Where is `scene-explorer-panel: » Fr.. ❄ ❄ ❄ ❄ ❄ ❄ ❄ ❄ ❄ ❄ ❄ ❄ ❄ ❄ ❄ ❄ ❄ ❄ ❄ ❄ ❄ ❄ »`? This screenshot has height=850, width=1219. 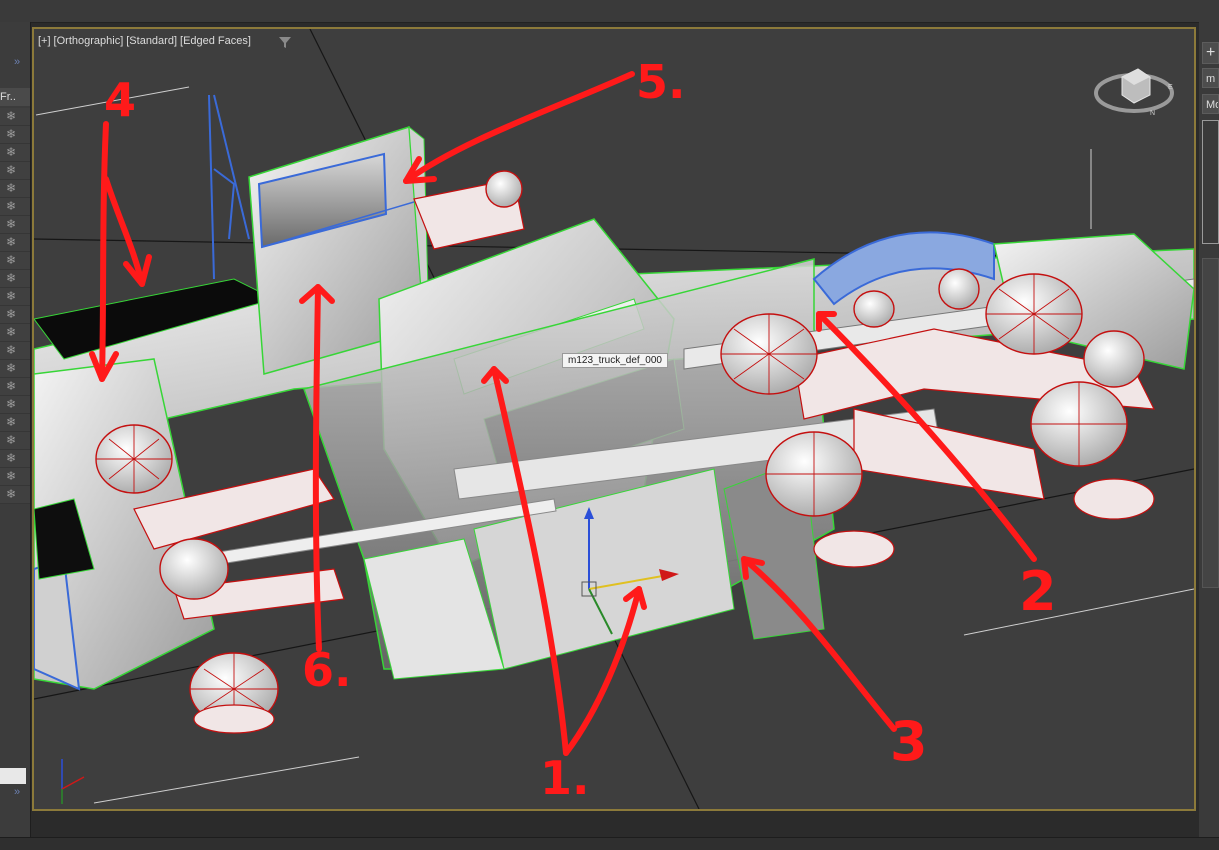 scene-explorer-panel: » Fr.. ❄ ❄ ❄ ❄ ❄ ❄ ❄ ❄ ❄ ❄ ❄ ❄ ❄ ❄ ❄ ❄ ❄ ❄ ❄ ❄ ❄ ❄ » is located at coordinates (15, 429).